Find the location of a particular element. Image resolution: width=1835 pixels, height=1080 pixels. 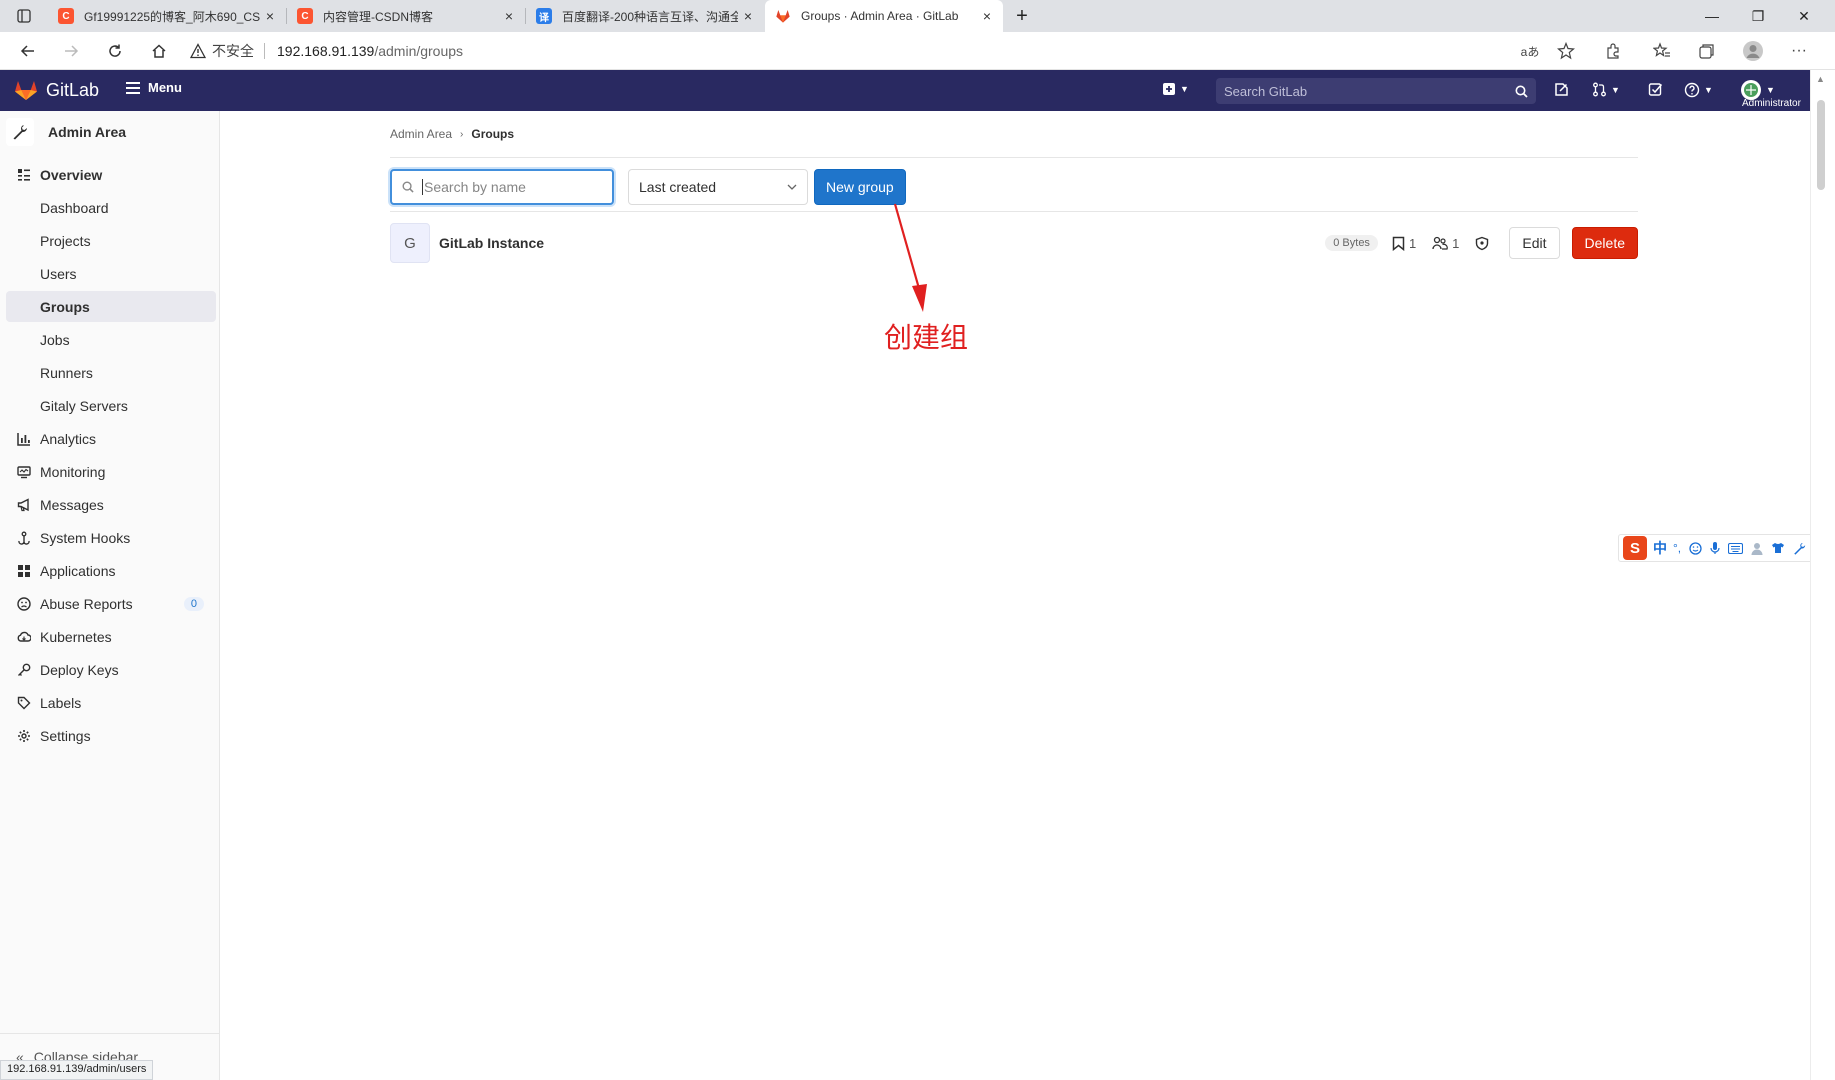

bullhorn-icon is located at coordinates (24, 505).